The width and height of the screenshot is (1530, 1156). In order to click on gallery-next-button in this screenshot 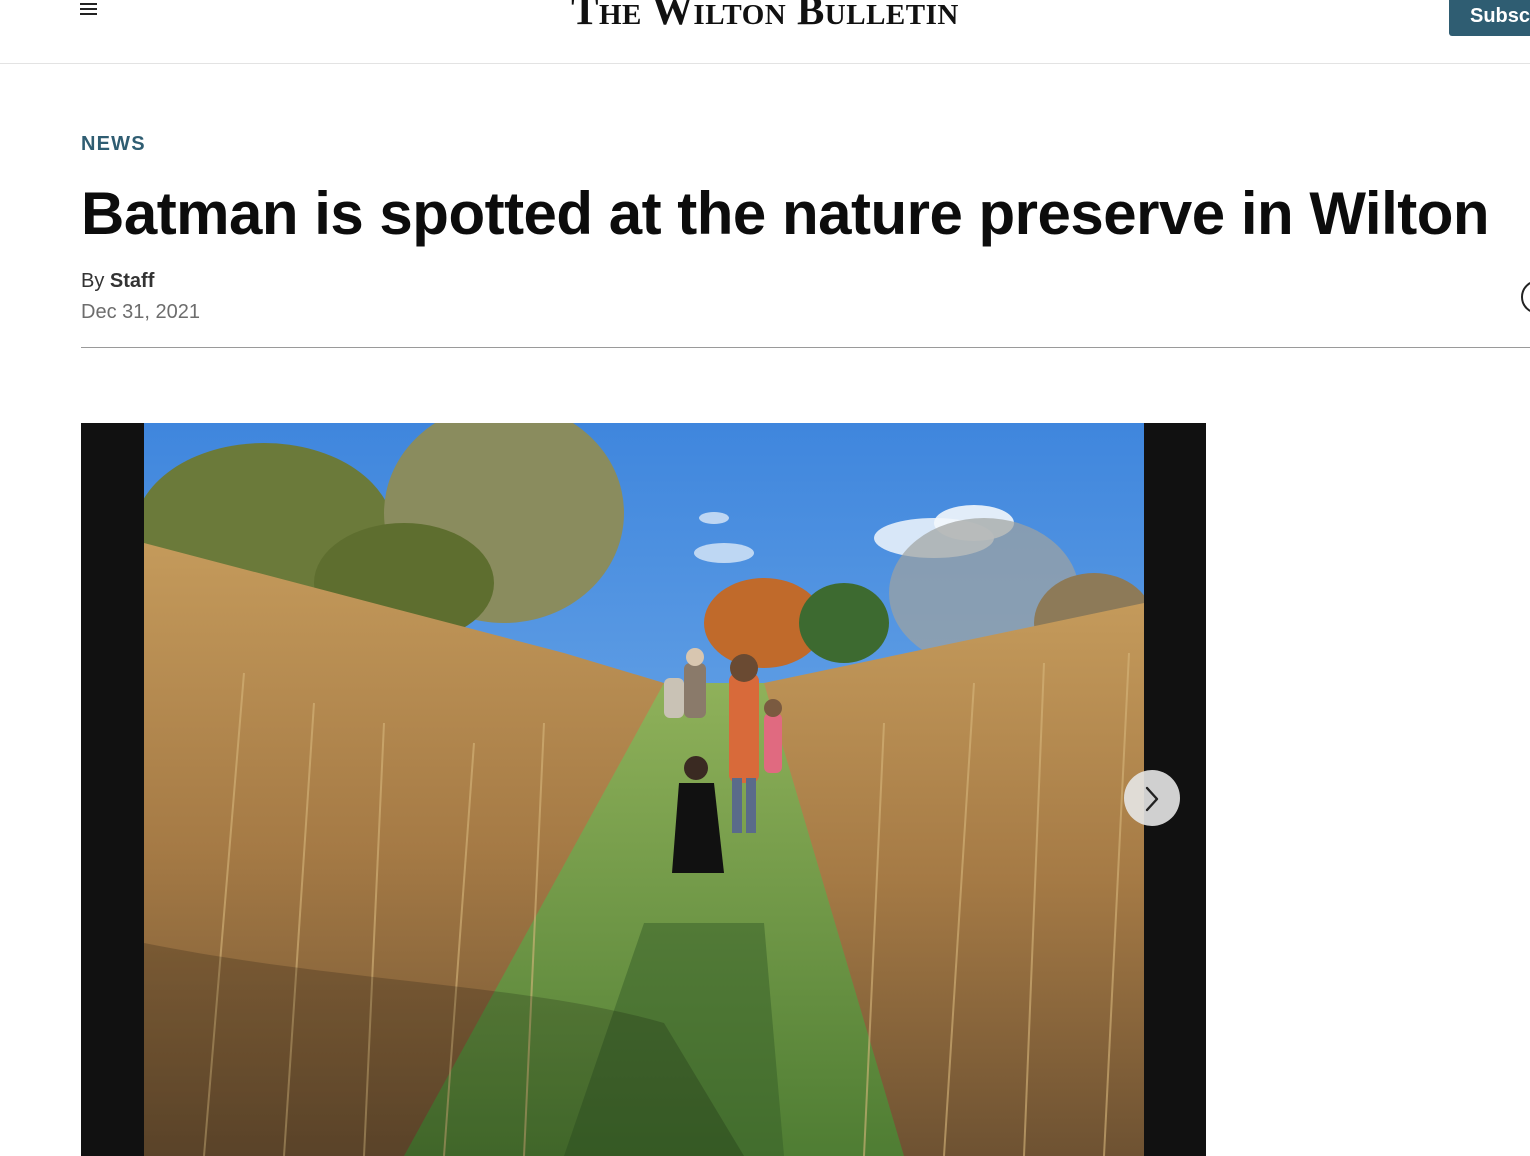, I will do `click(1152, 798)`.